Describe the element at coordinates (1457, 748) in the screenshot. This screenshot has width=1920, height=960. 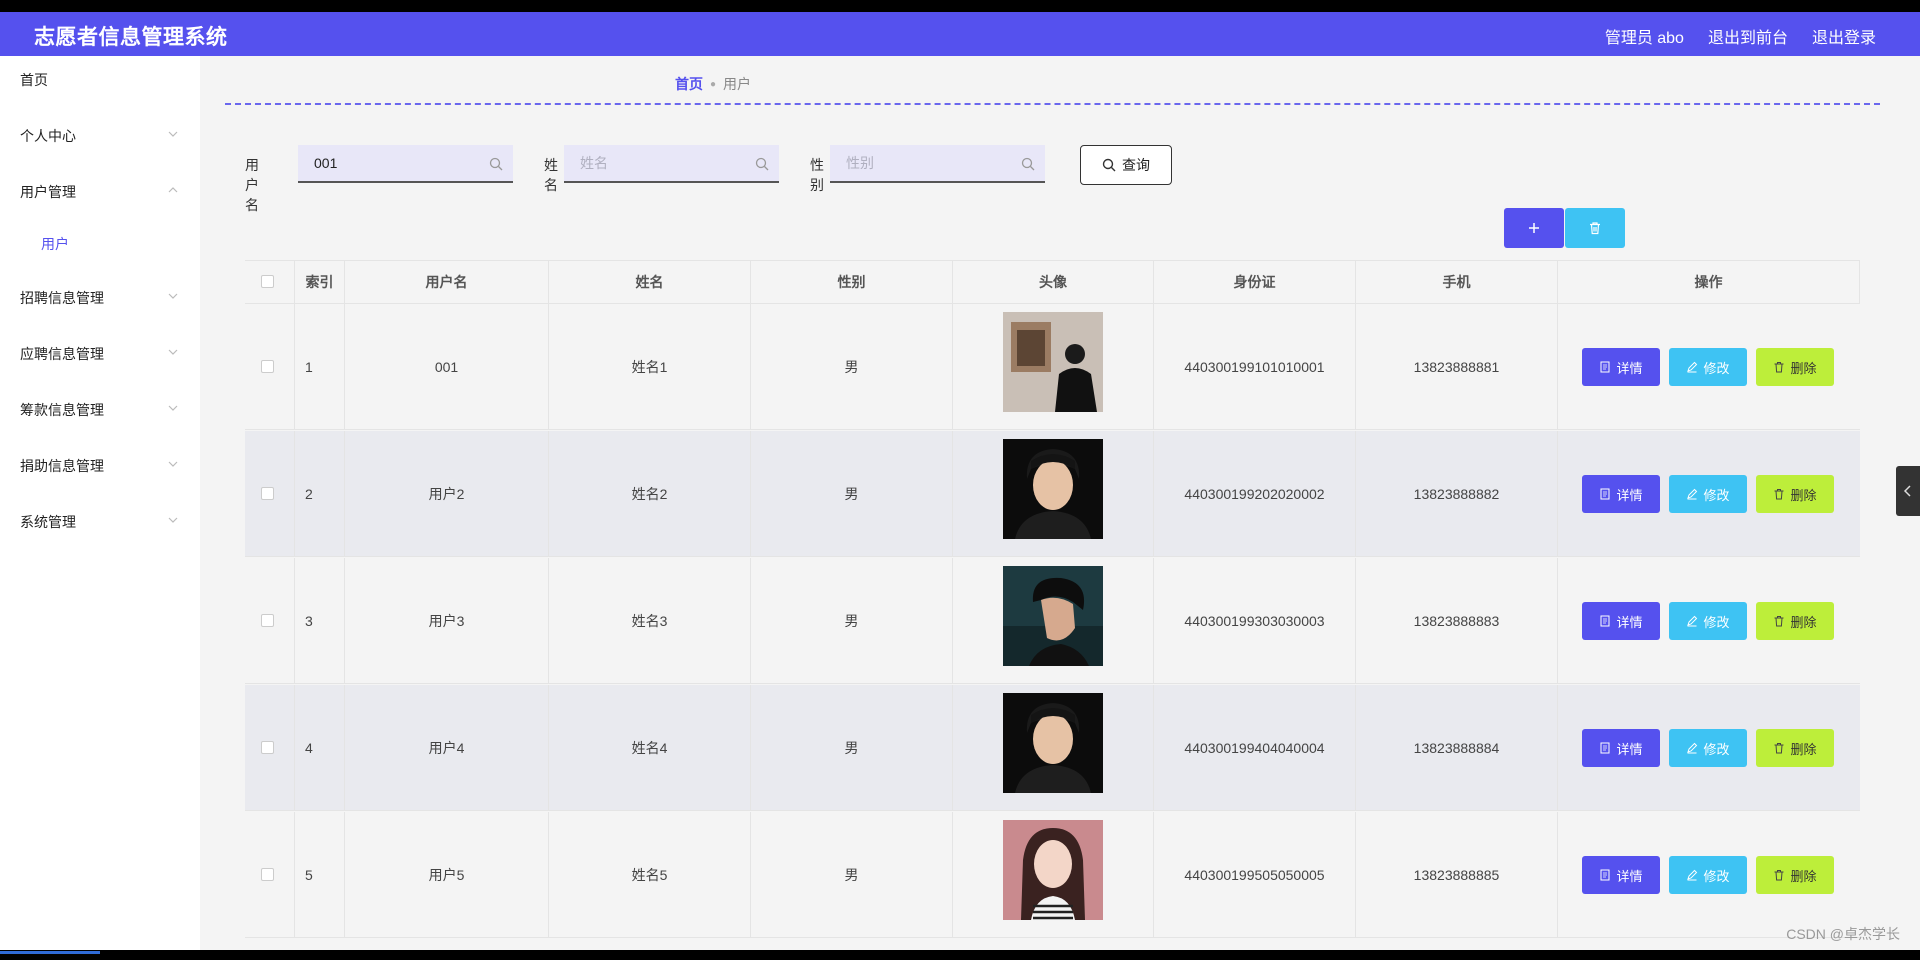
I see `cell-phone: 13823888884` at that location.